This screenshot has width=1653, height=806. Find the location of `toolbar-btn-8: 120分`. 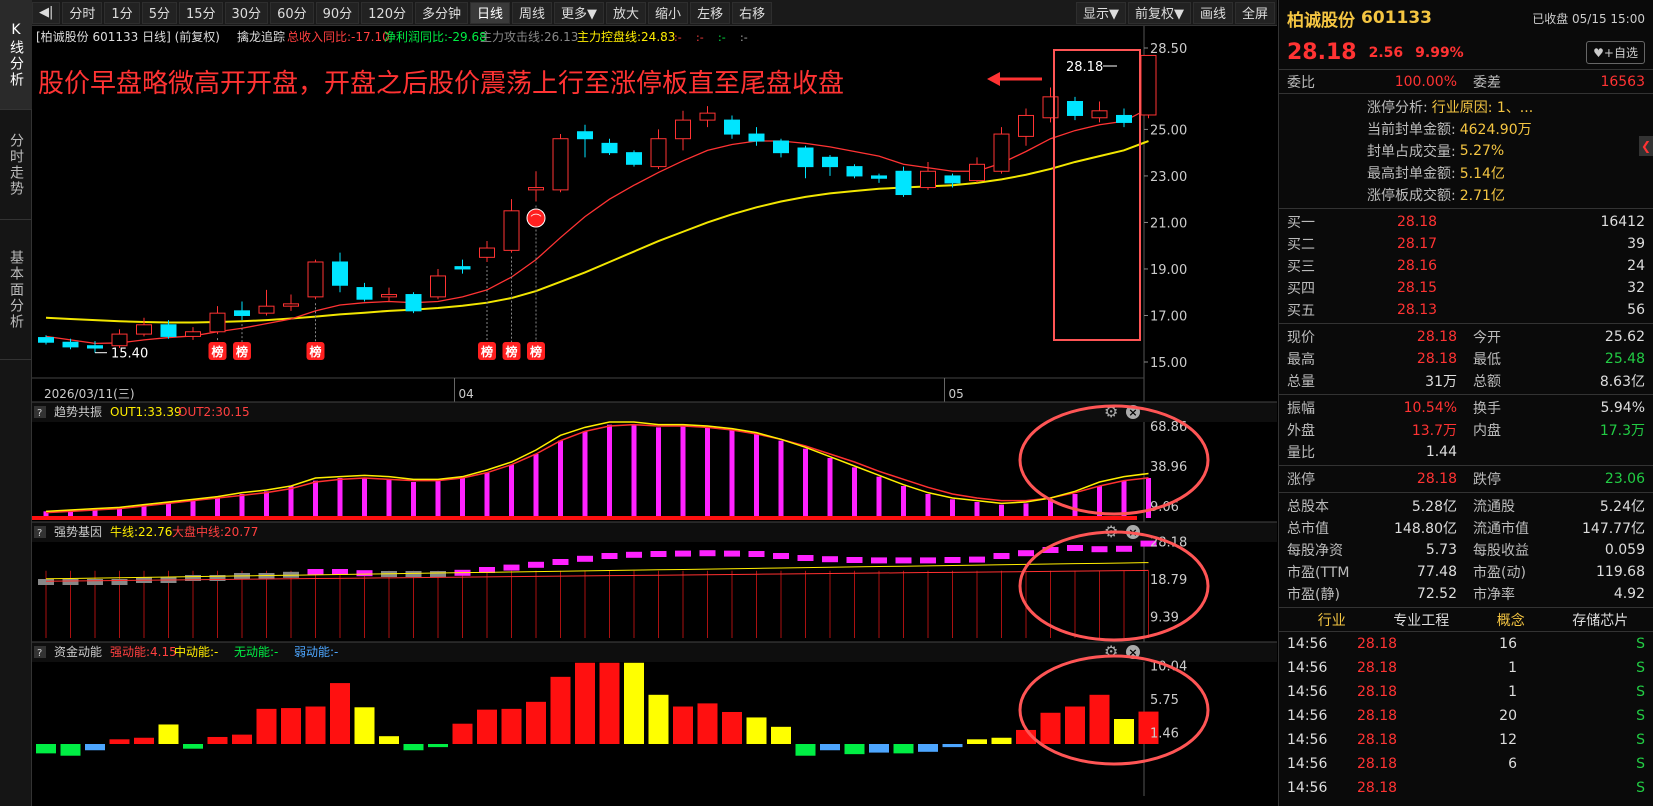

toolbar-btn-8: 120分 is located at coordinates (387, 12).